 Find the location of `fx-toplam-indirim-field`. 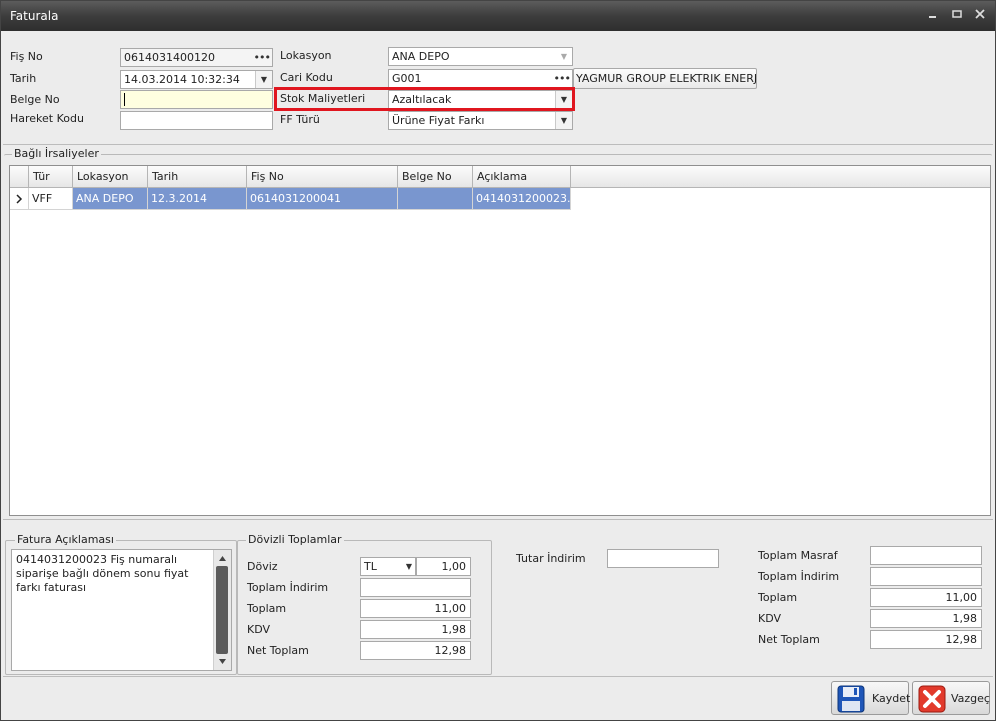

fx-toplam-indirim-field is located at coordinates (415, 587).